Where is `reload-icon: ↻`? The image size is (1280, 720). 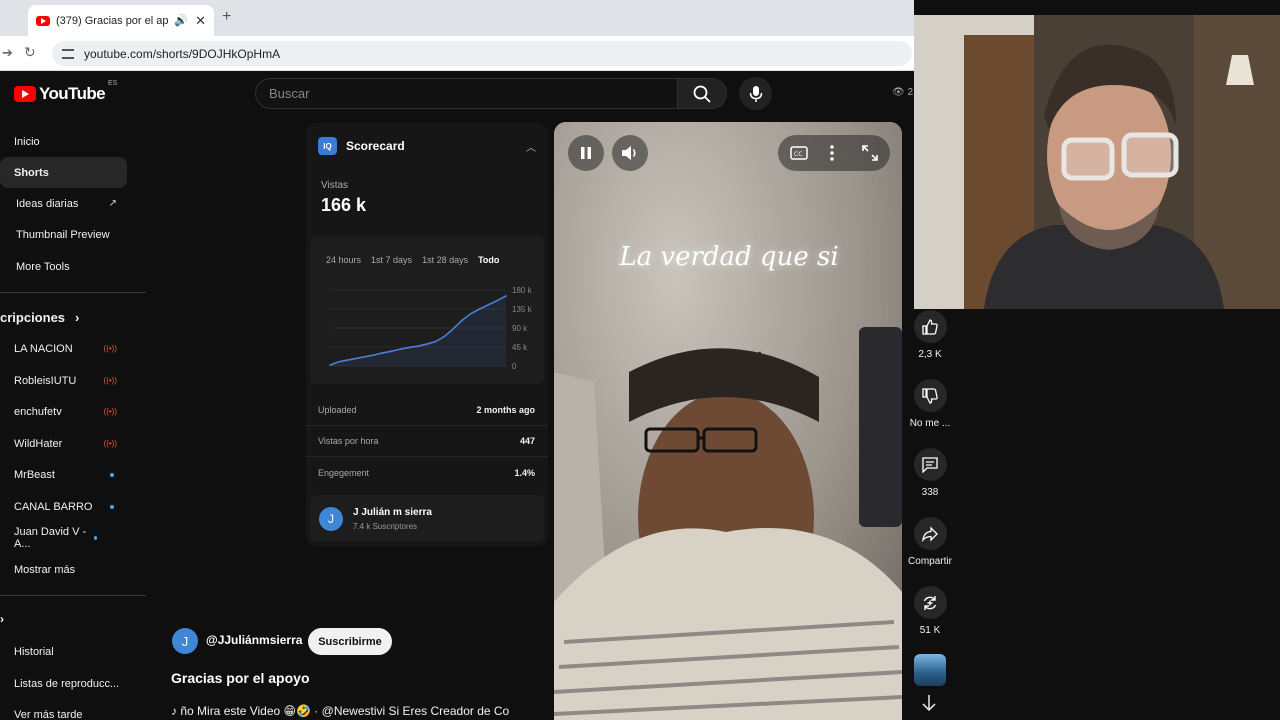 reload-icon: ↻ is located at coordinates (30, 52).